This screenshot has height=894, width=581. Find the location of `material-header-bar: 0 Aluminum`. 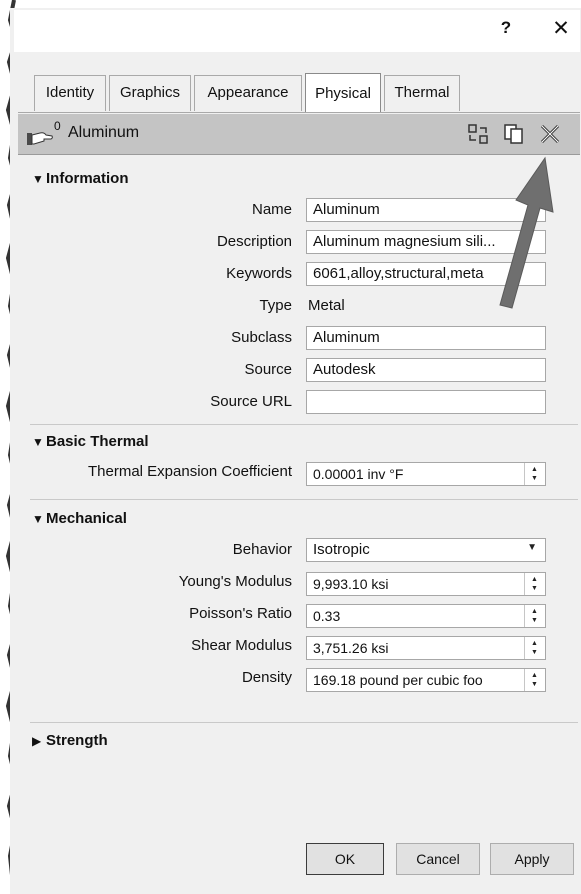

material-header-bar: 0 Aluminum is located at coordinates (299, 134).